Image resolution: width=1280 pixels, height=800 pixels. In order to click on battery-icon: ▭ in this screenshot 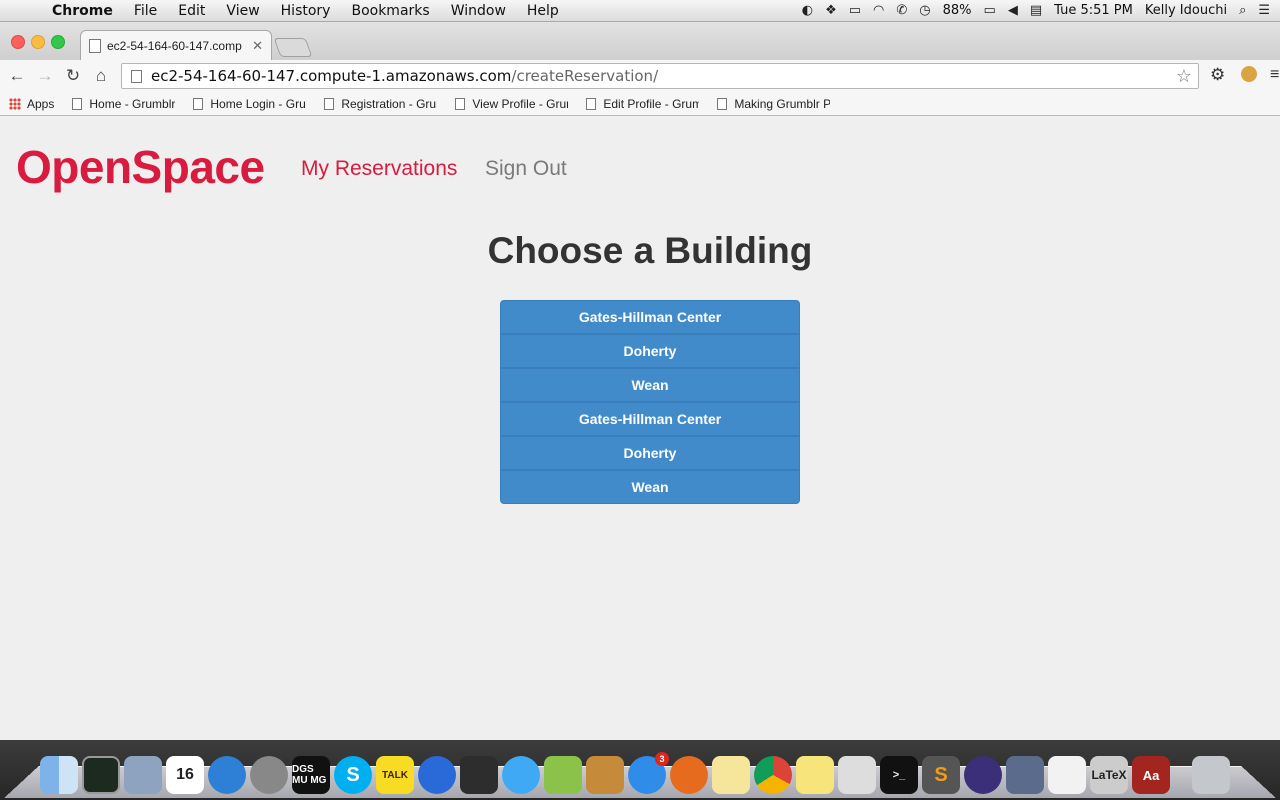, I will do `click(990, 10)`.